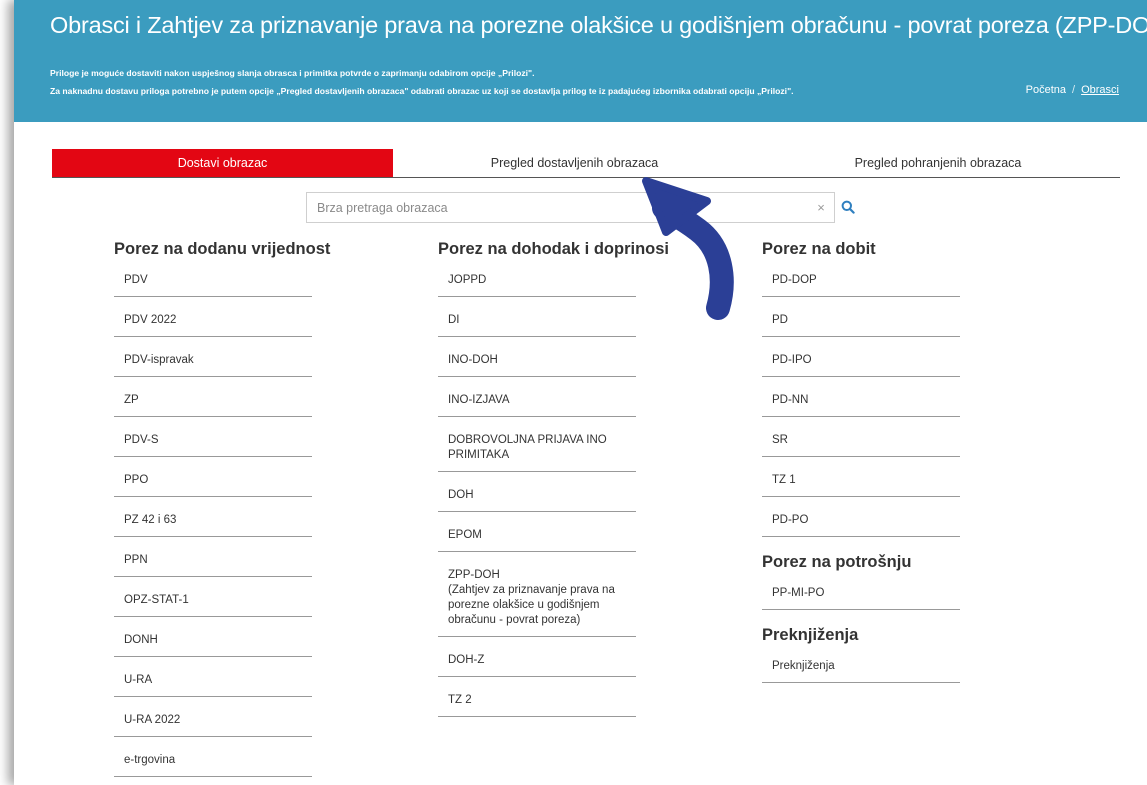 The height and width of the screenshot is (785, 1147). I want to click on tab-submitted-forms: Pregled dostavljenih obrazaca, so click(574, 163).